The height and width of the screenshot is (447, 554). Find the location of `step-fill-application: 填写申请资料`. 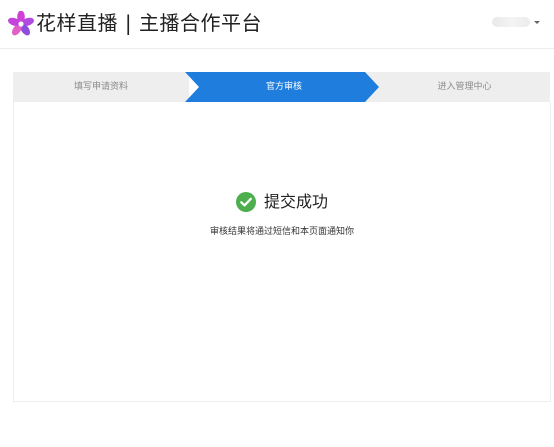

step-fill-application: 填写申请资料 is located at coordinates (100, 87).